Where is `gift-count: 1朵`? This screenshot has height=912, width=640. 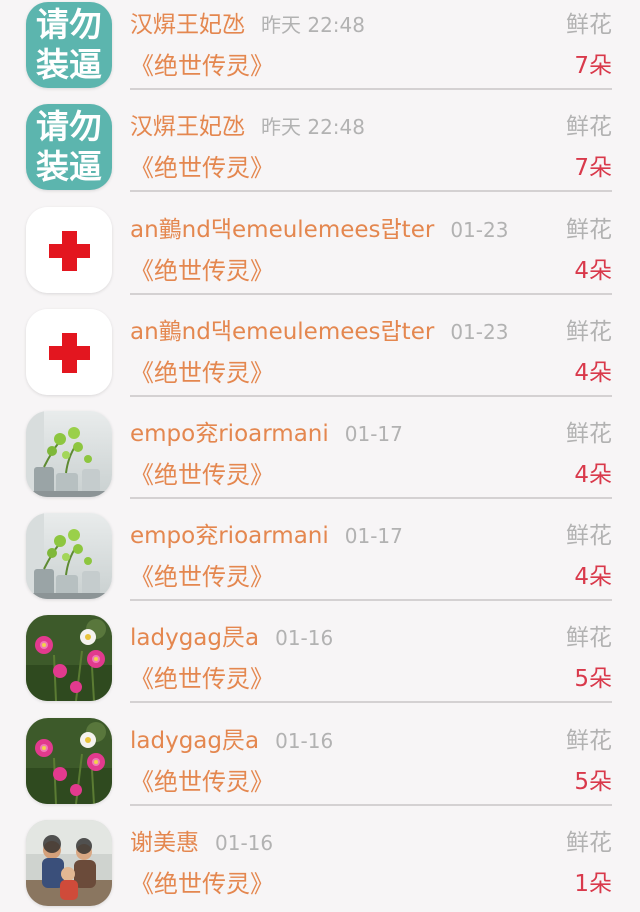
gift-count: 1朵 is located at coordinates (593, 884).